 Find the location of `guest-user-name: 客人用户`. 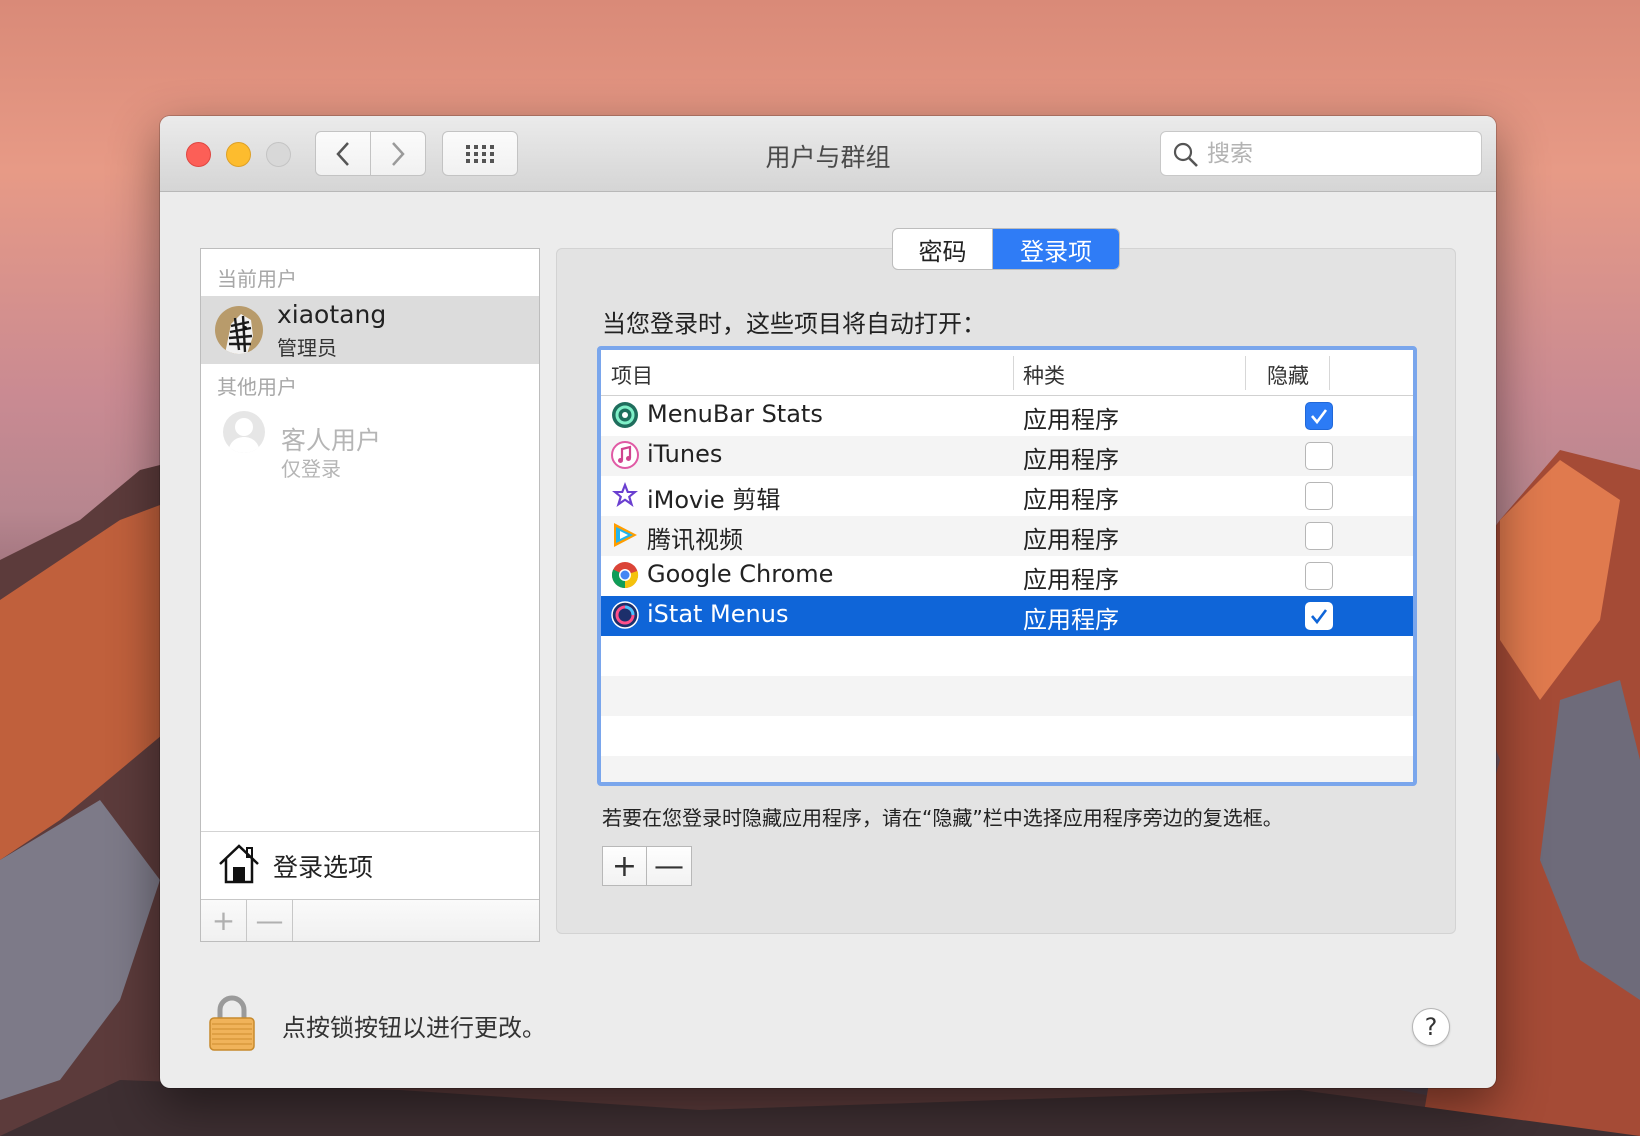

guest-user-name: 客人用户 is located at coordinates (331, 440).